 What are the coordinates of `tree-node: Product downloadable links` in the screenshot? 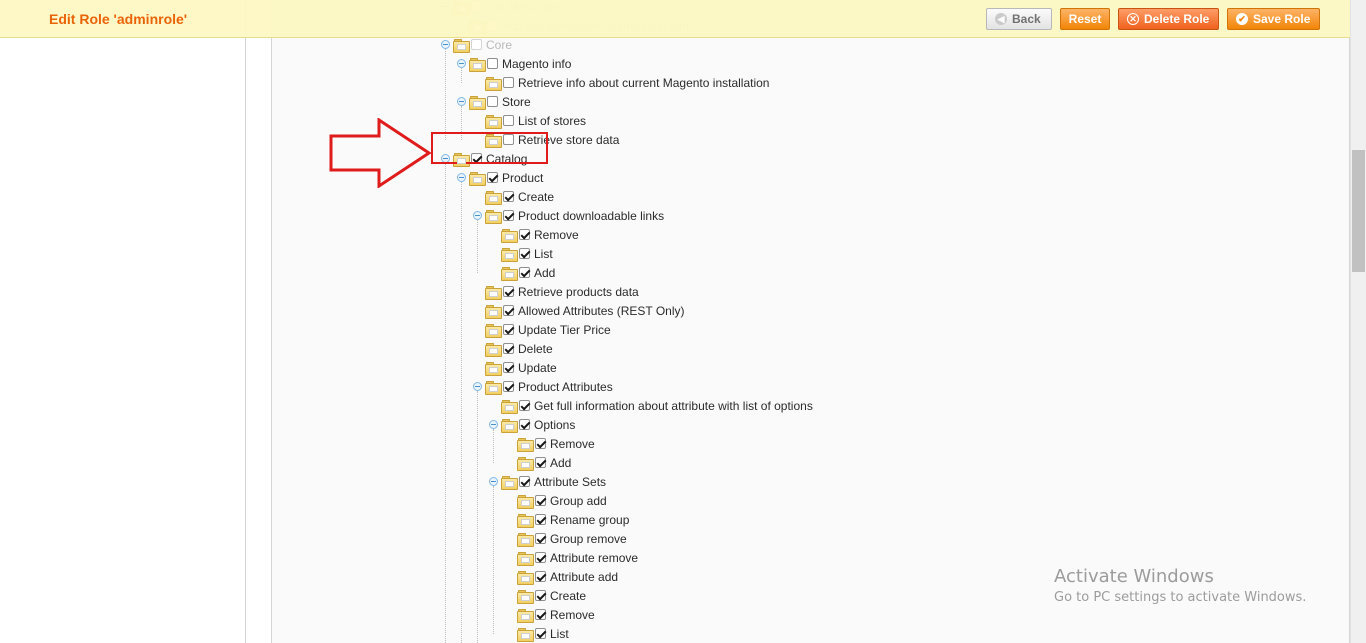 It's located at (568, 215).